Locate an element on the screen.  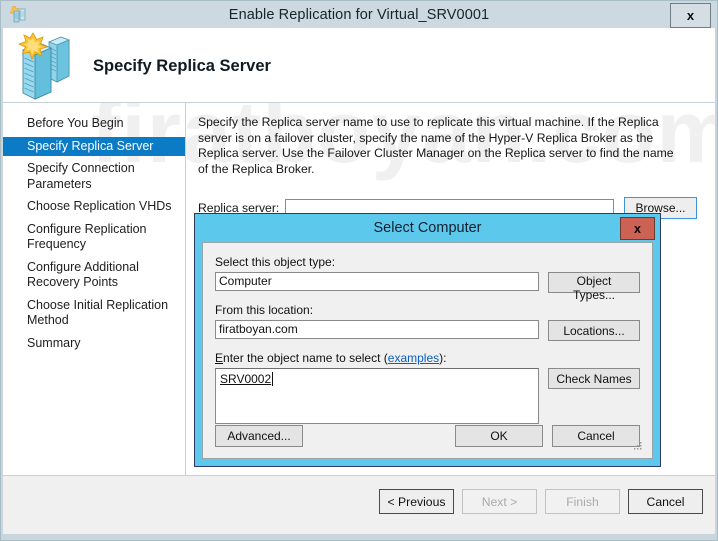
location-label: From this location: is located at coordinates (264, 310).